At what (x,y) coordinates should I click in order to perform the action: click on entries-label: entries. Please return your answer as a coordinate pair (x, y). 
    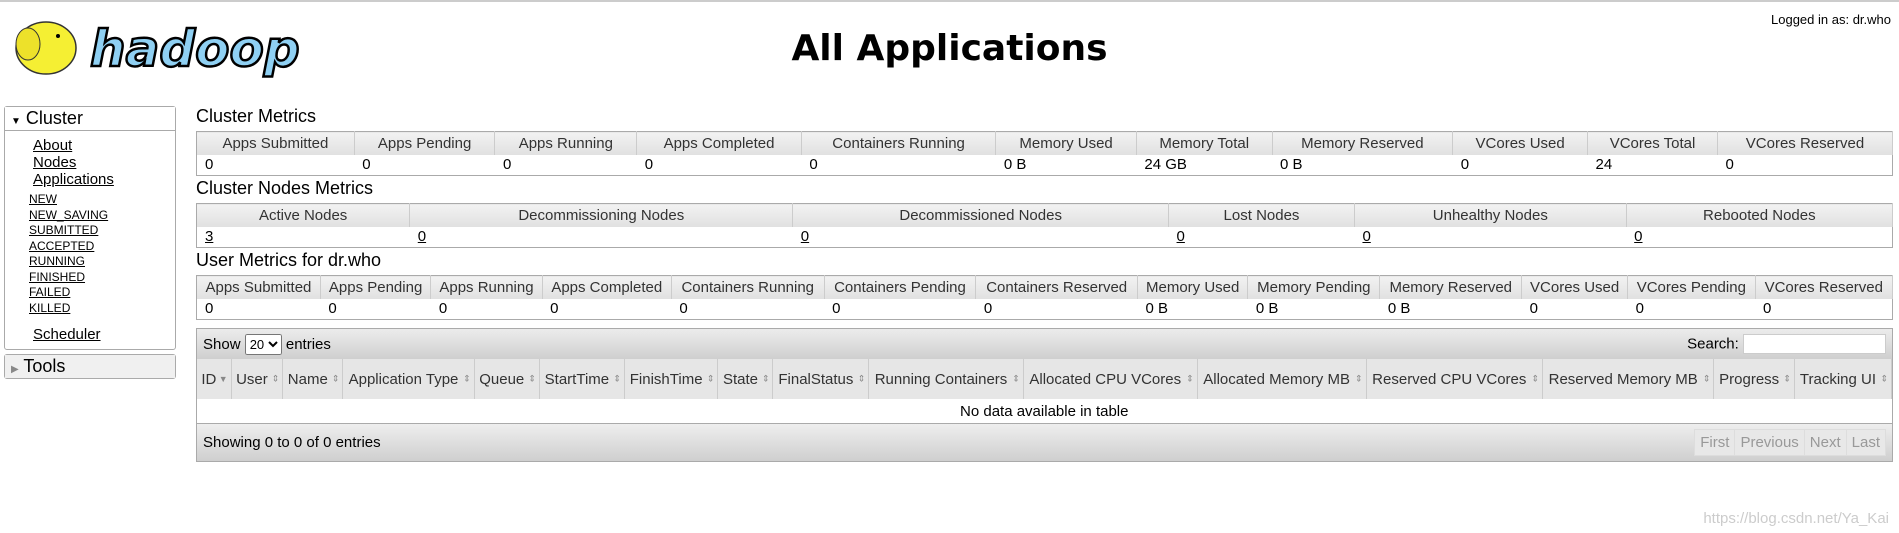
    Looking at the image, I should click on (308, 344).